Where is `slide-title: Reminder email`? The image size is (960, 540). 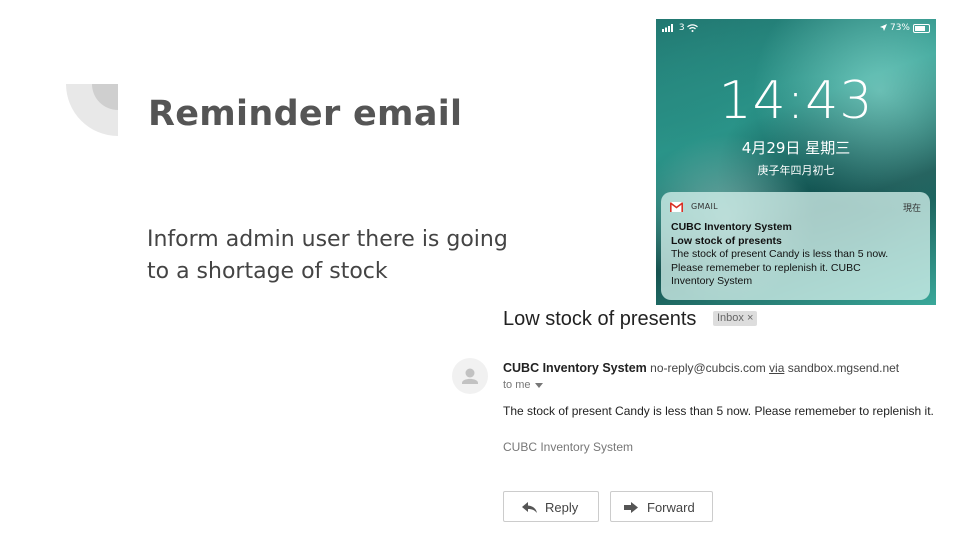
slide-title: Reminder email is located at coordinates (305, 114).